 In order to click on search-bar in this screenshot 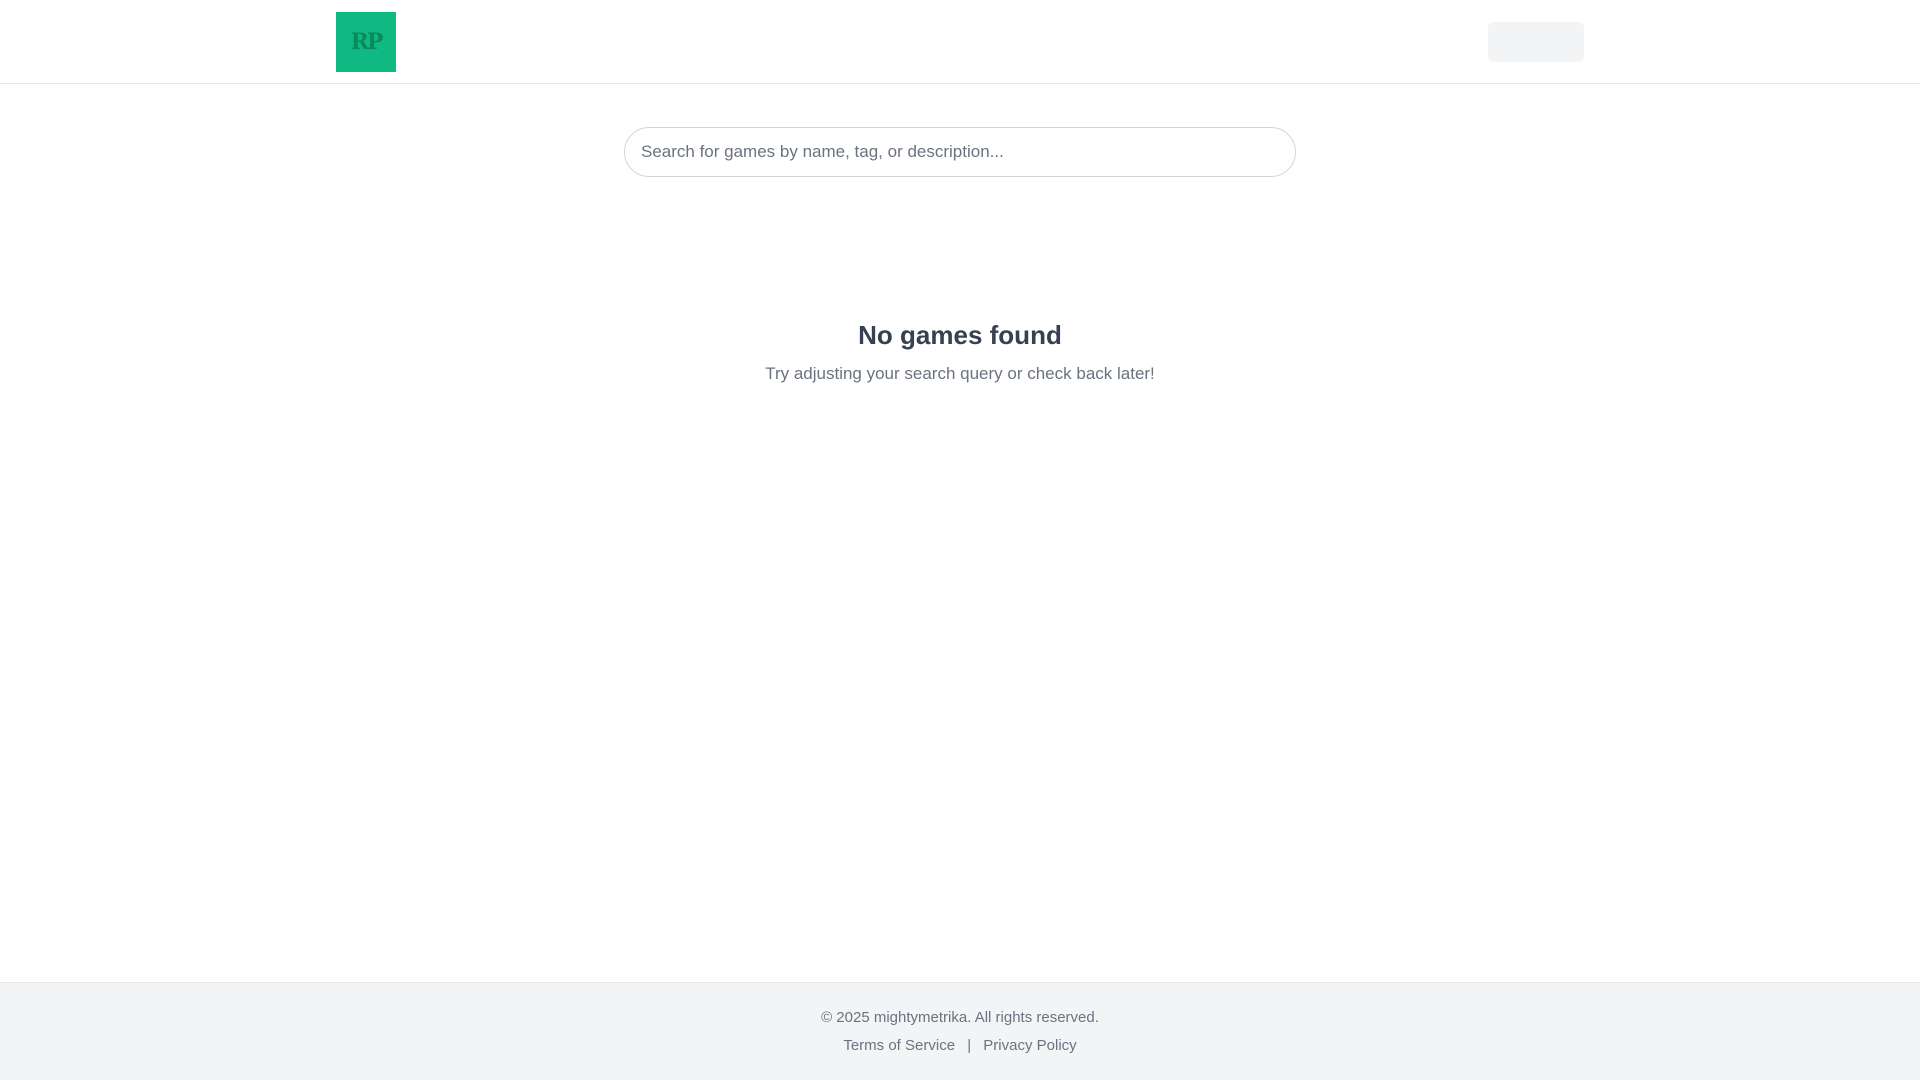, I will do `click(960, 152)`.